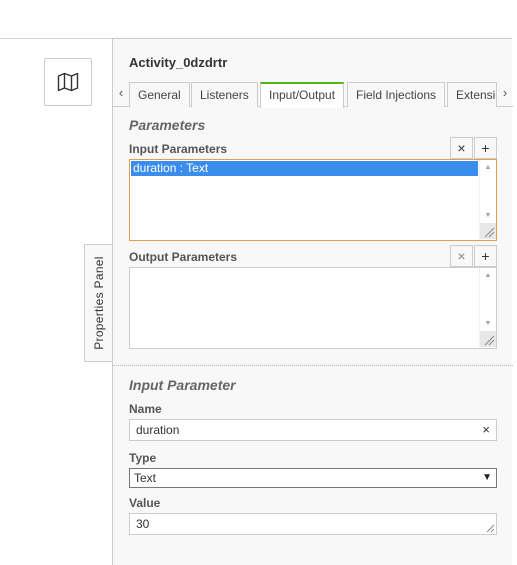  I want to click on input-parameters-list: duration : Text ▲ ▼, so click(313, 200).